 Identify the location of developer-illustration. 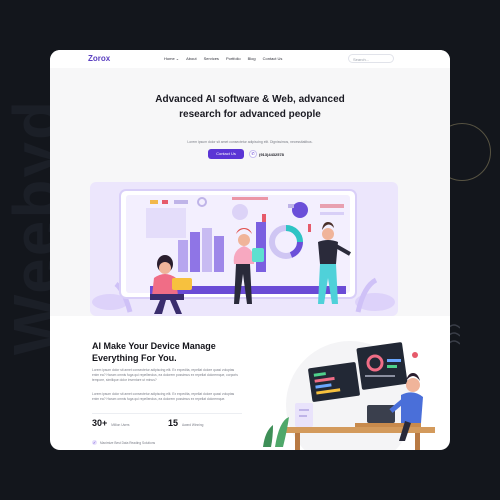
(349, 395).